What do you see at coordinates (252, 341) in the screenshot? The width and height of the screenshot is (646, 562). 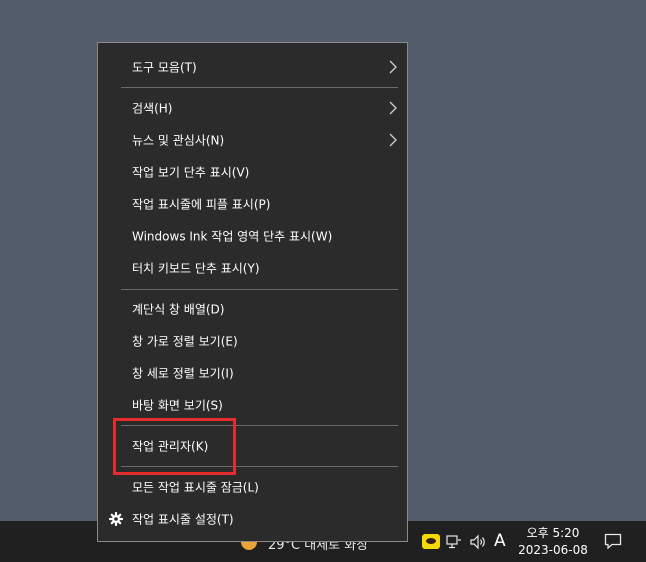 I see `menu-item-show-windows-stacked: 창 가로 정렬 보기(E)` at bounding box center [252, 341].